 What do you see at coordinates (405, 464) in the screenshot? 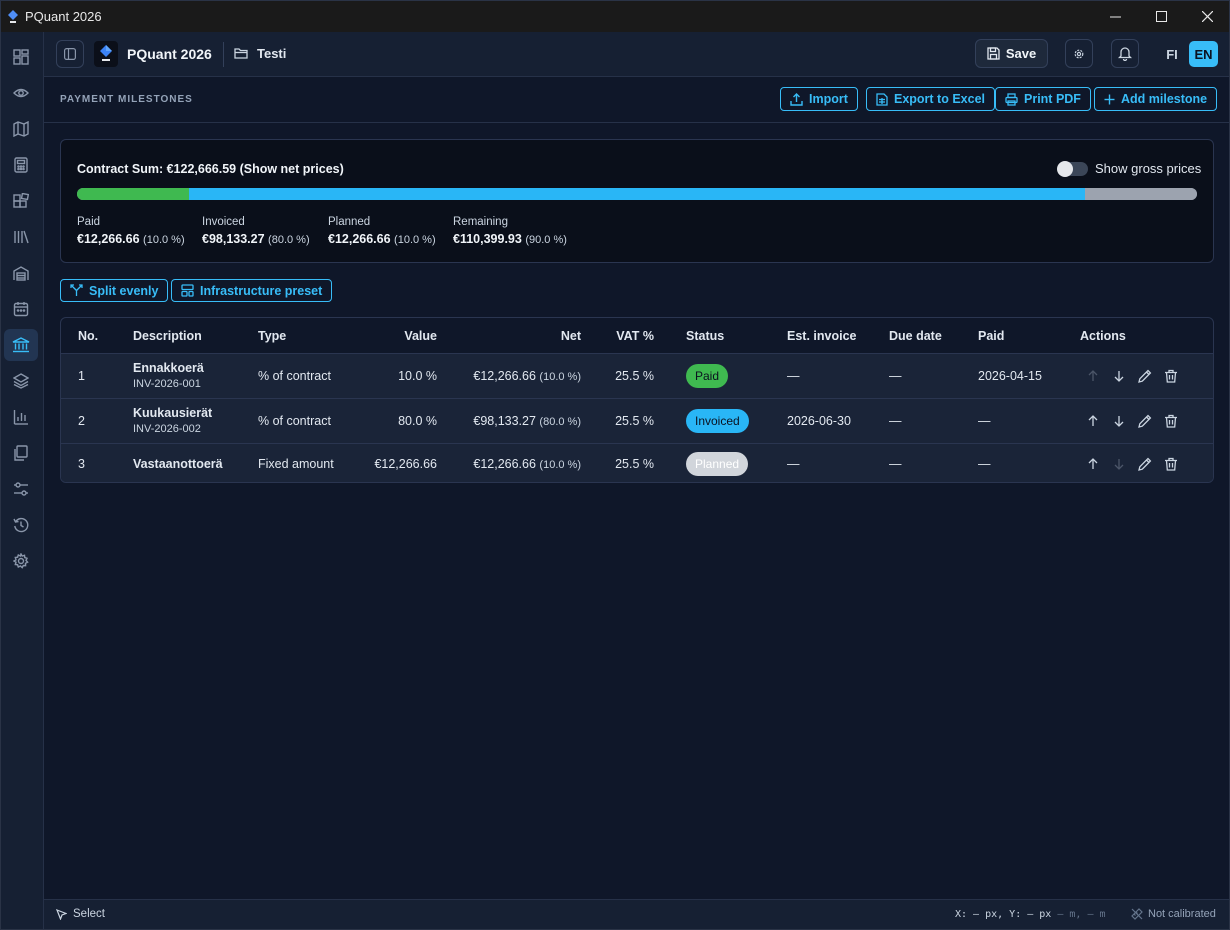
I see `cell-value: €12,266.66` at bounding box center [405, 464].